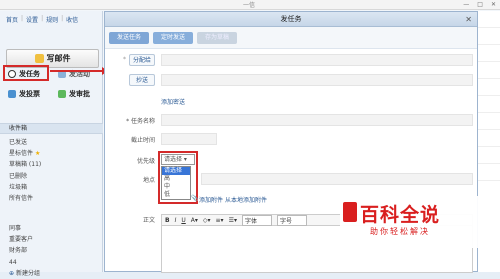 Image resolution: width=500 pixels, height=279 pixels. I want to click on nav-rules: 规则, so click(52, 19).